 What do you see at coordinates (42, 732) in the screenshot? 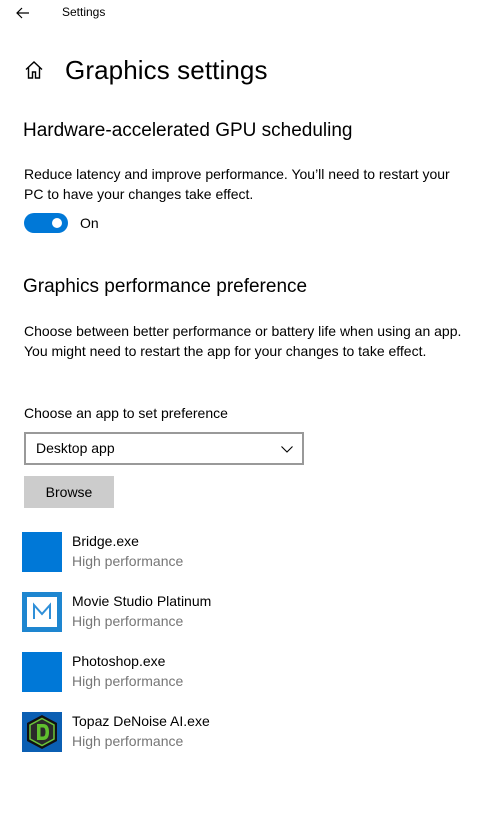
I see `topaz-denoise-icon` at bounding box center [42, 732].